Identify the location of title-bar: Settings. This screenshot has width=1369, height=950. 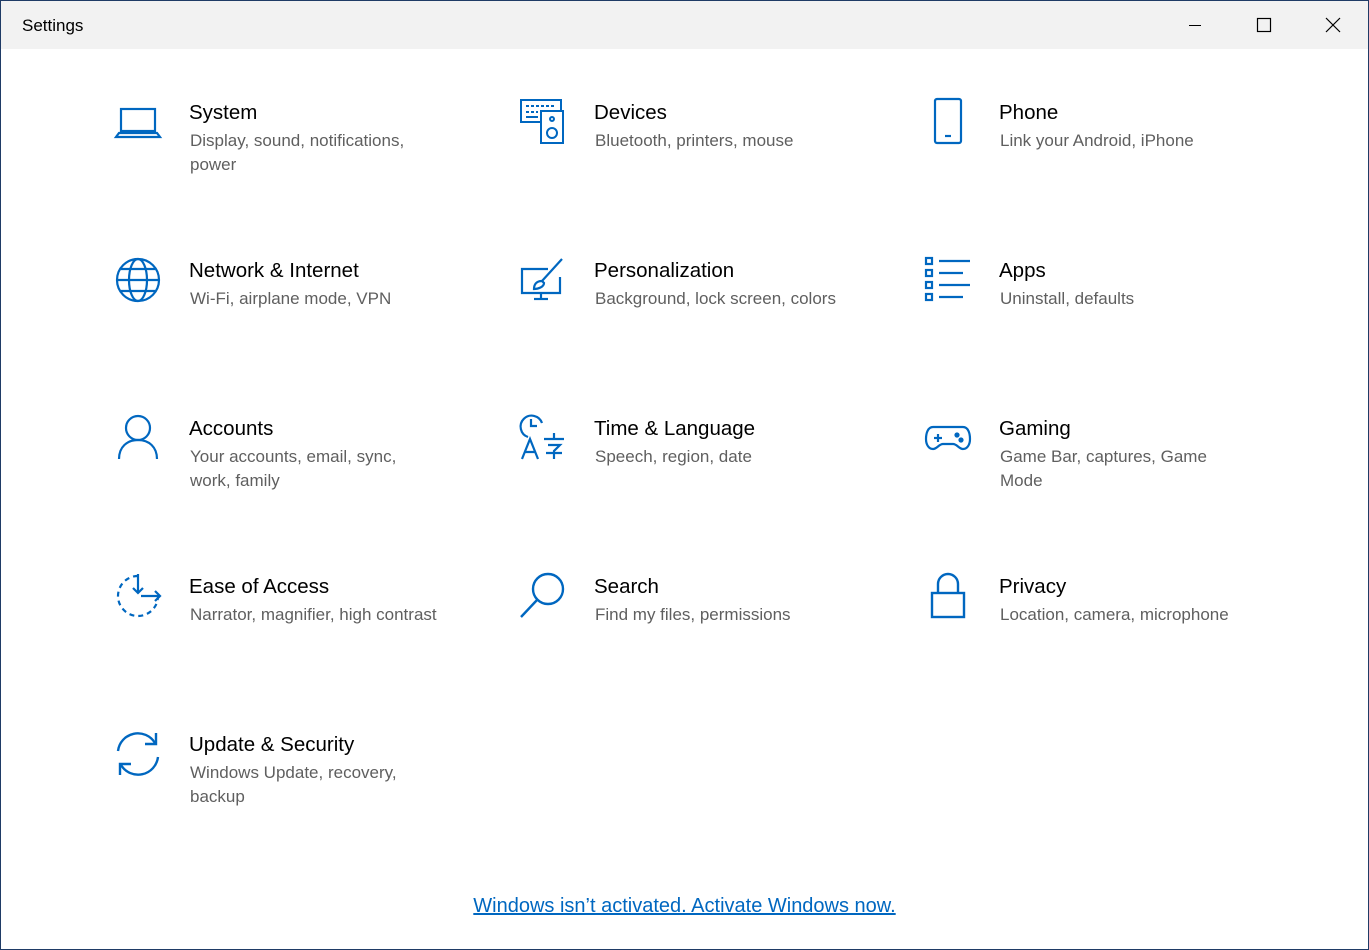
(684, 25).